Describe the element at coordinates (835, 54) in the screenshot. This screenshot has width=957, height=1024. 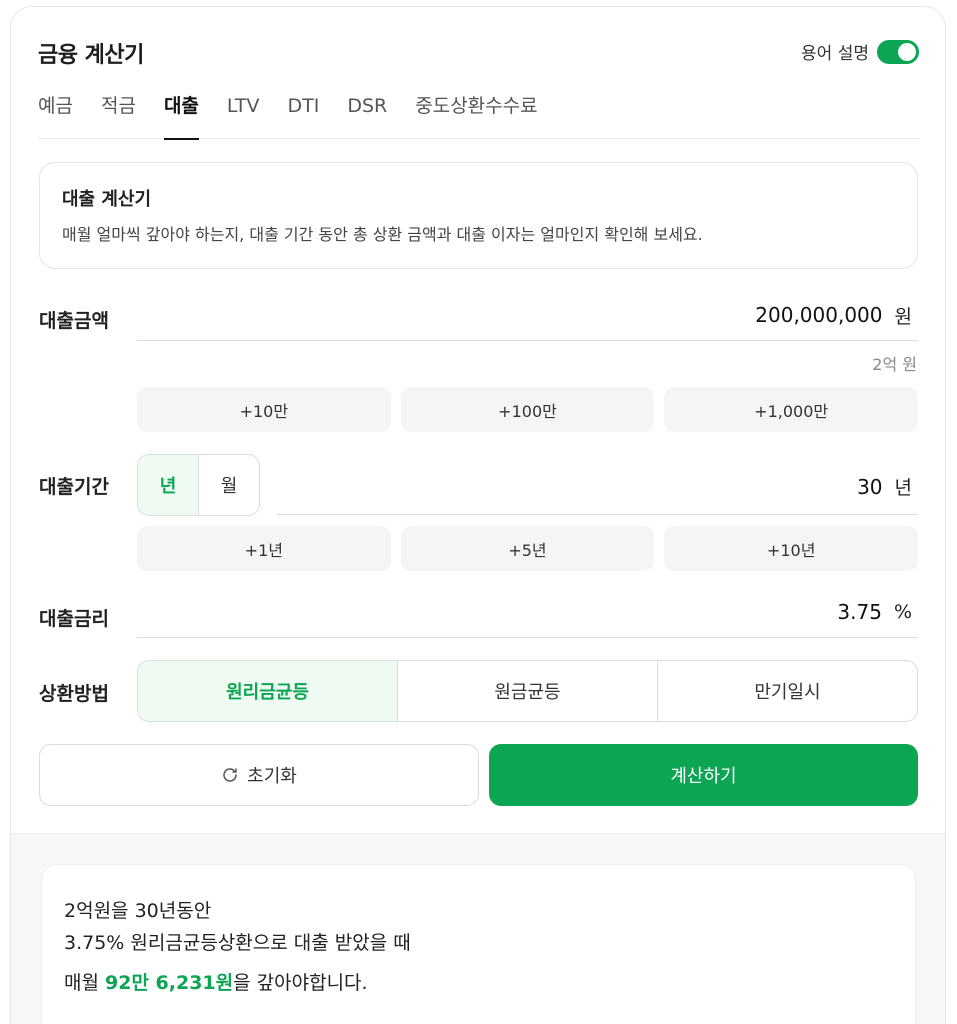
I see `term-toggle-label: 용어 설명` at that location.